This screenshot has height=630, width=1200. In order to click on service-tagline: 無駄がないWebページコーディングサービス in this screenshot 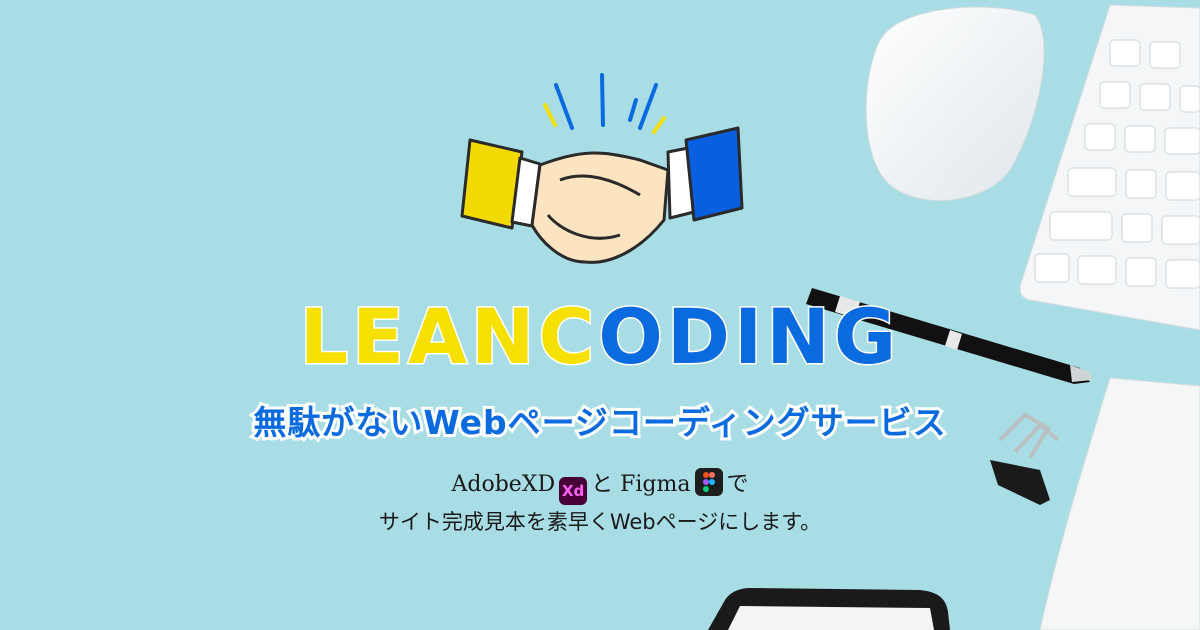, I will do `click(599, 422)`.